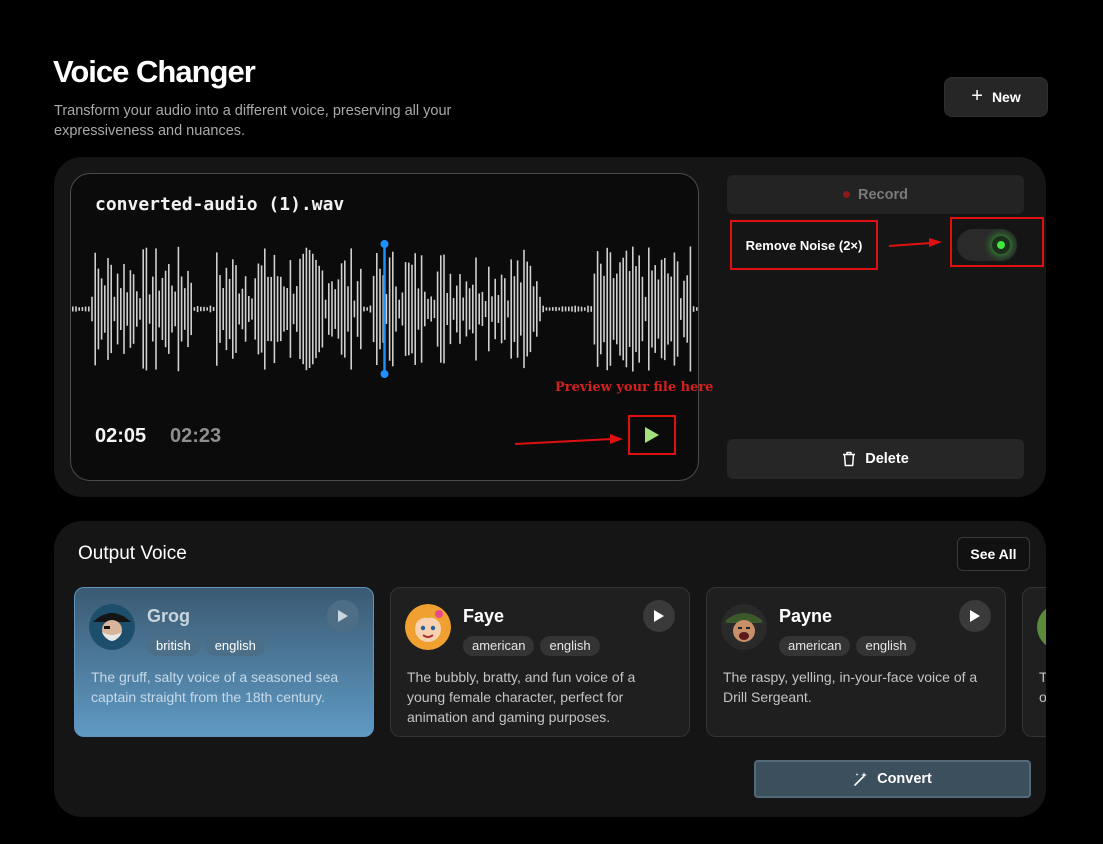 This screenshot has width=1103, height=844. Describe the element at coordinates (384, 309) in the screenshot. I see `waveform` at that location.